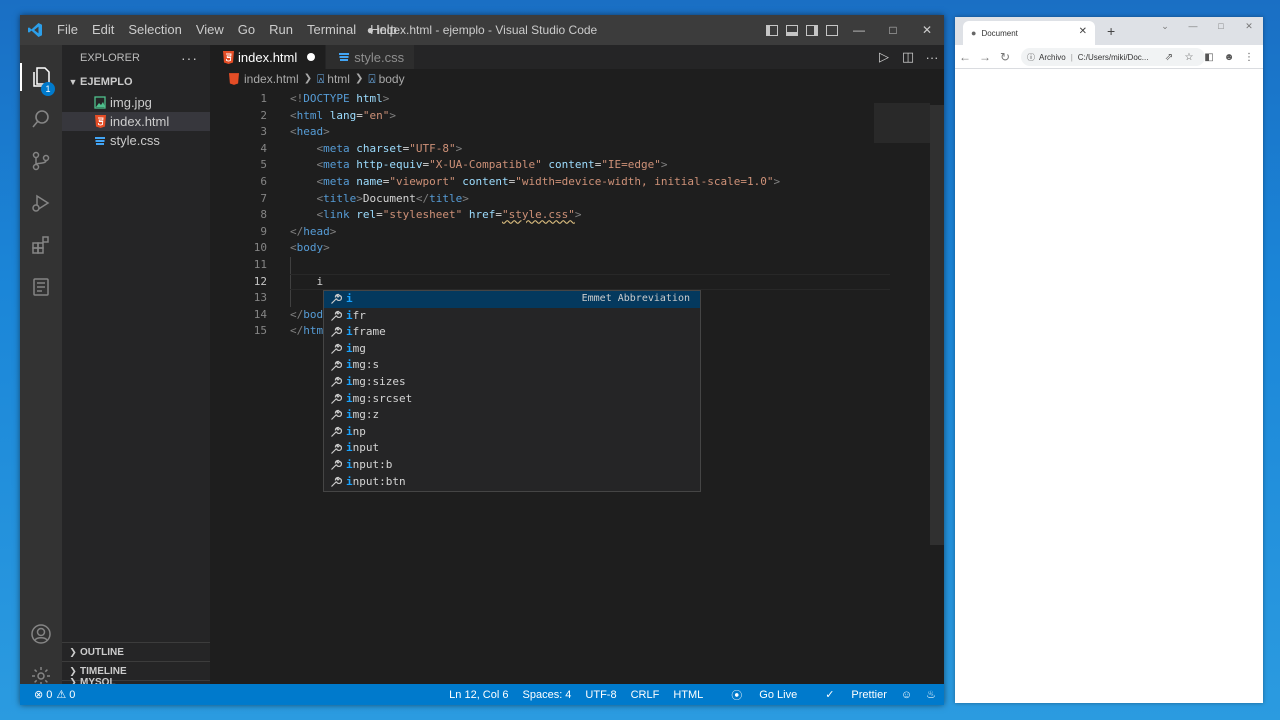 The width and height of the screenshot is (1280, 720). What do you see at coordinates (577, 149) in the screenshot?
I see `code-line: 4 <meta charset="UTF-8">` at bounding box center [577, 149].